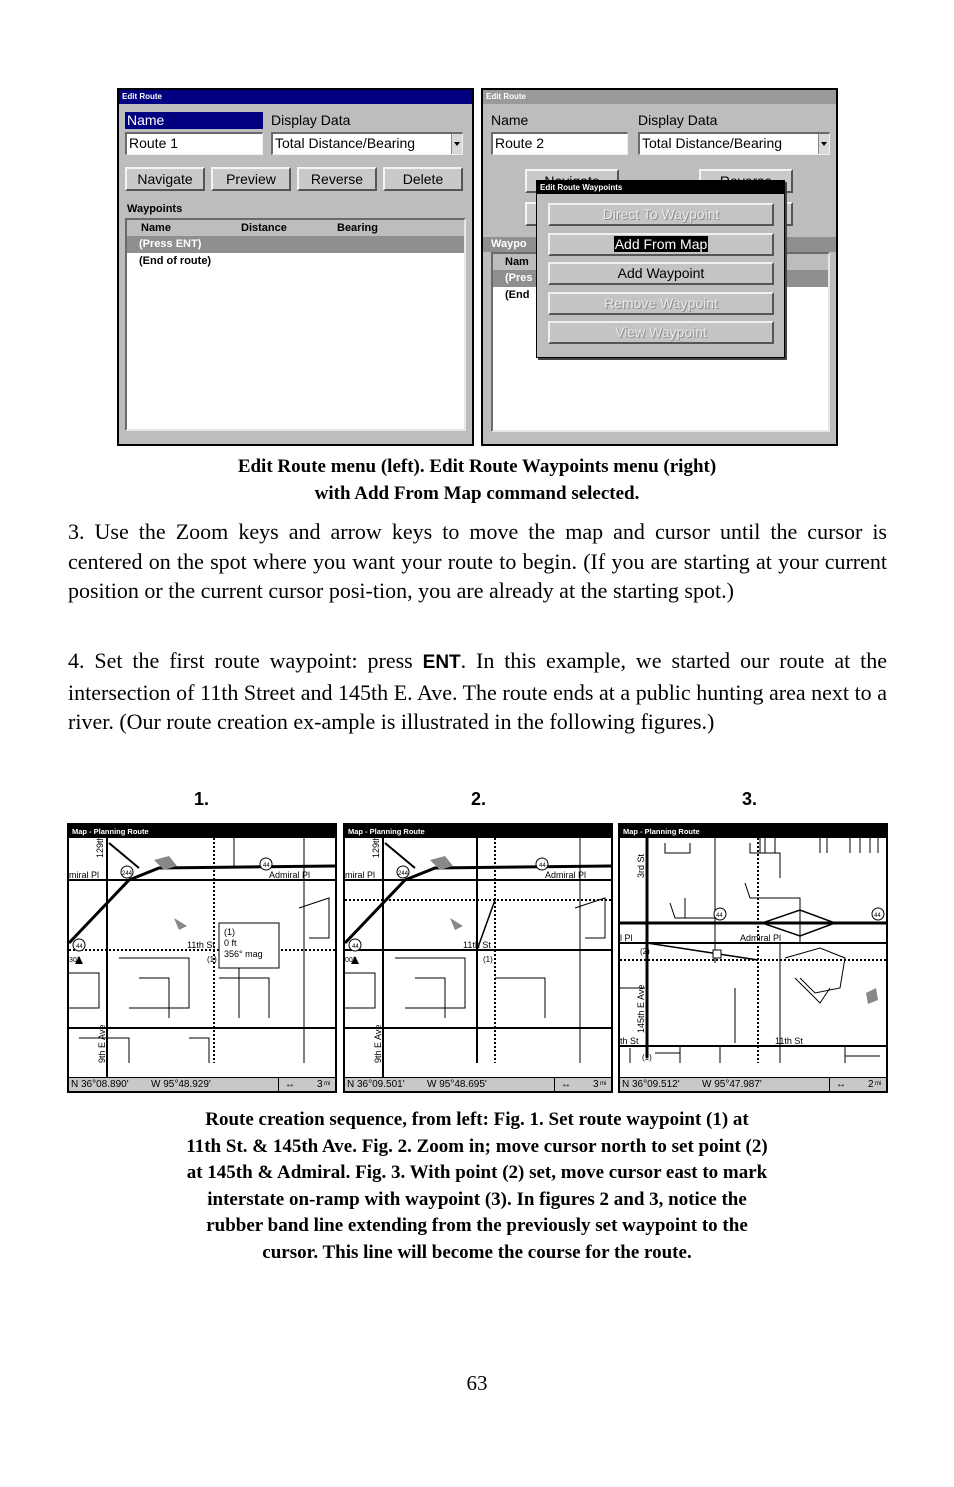  What do you see at coordinates (357, 228) in the screenshot?
I see `col-bearing: Bearing` at bounding box center [357, 228].